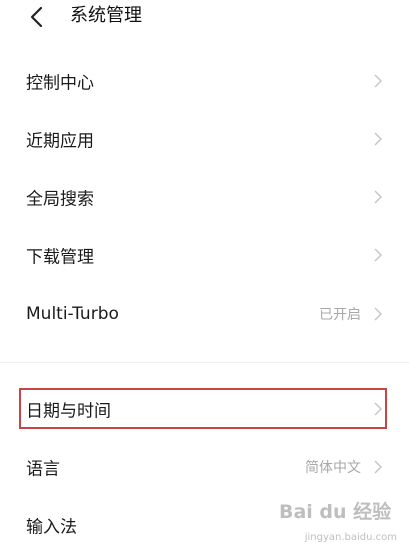 Image resolution: width=409 pixels, height=549 pixels. Describe the element at coordinates (204, 314) in the screenshot. I see `list-item-multi-turbo: Multi-Turbo 已开启` at that location.